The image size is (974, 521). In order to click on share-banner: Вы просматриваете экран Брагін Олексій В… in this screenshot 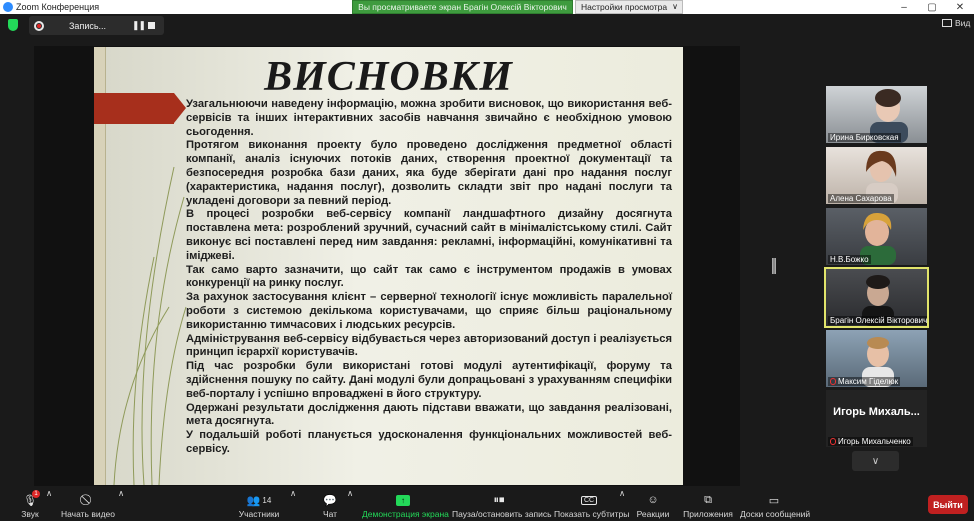, I will do `click(462, 7)`.